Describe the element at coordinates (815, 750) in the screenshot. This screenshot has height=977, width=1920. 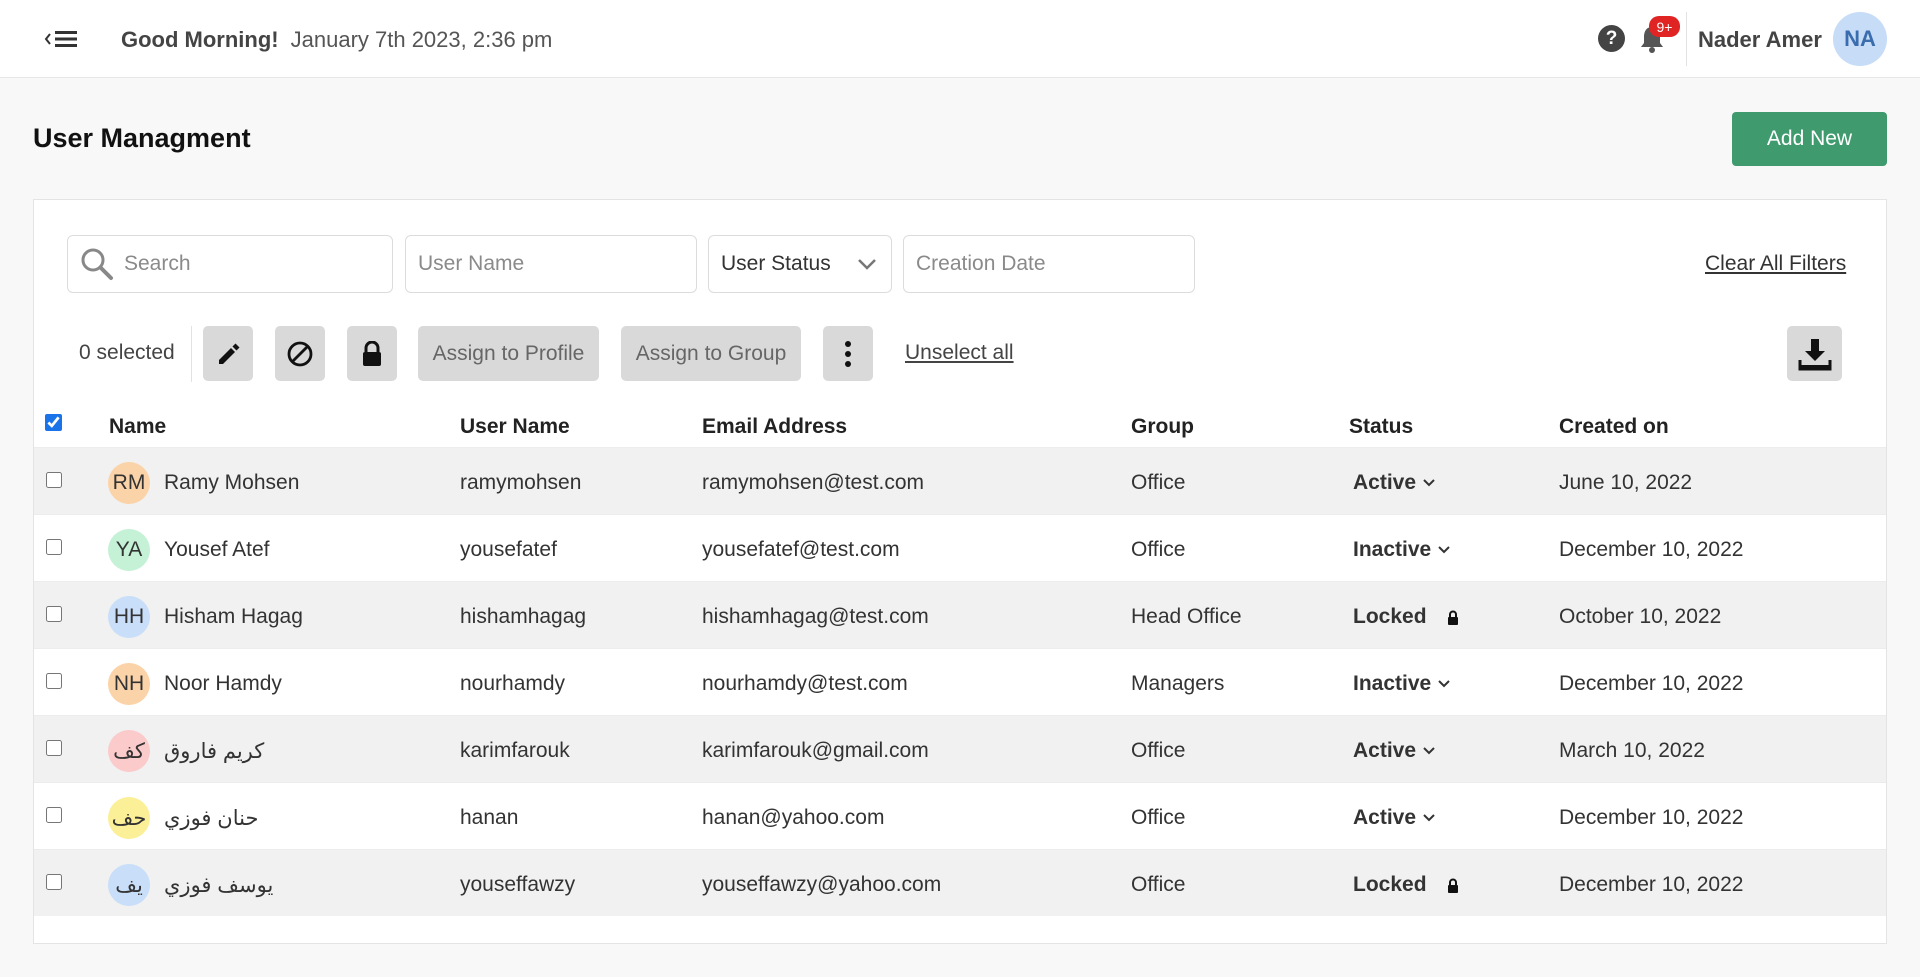
I see `user-email: karimfarouk@gmail.com` at that location.